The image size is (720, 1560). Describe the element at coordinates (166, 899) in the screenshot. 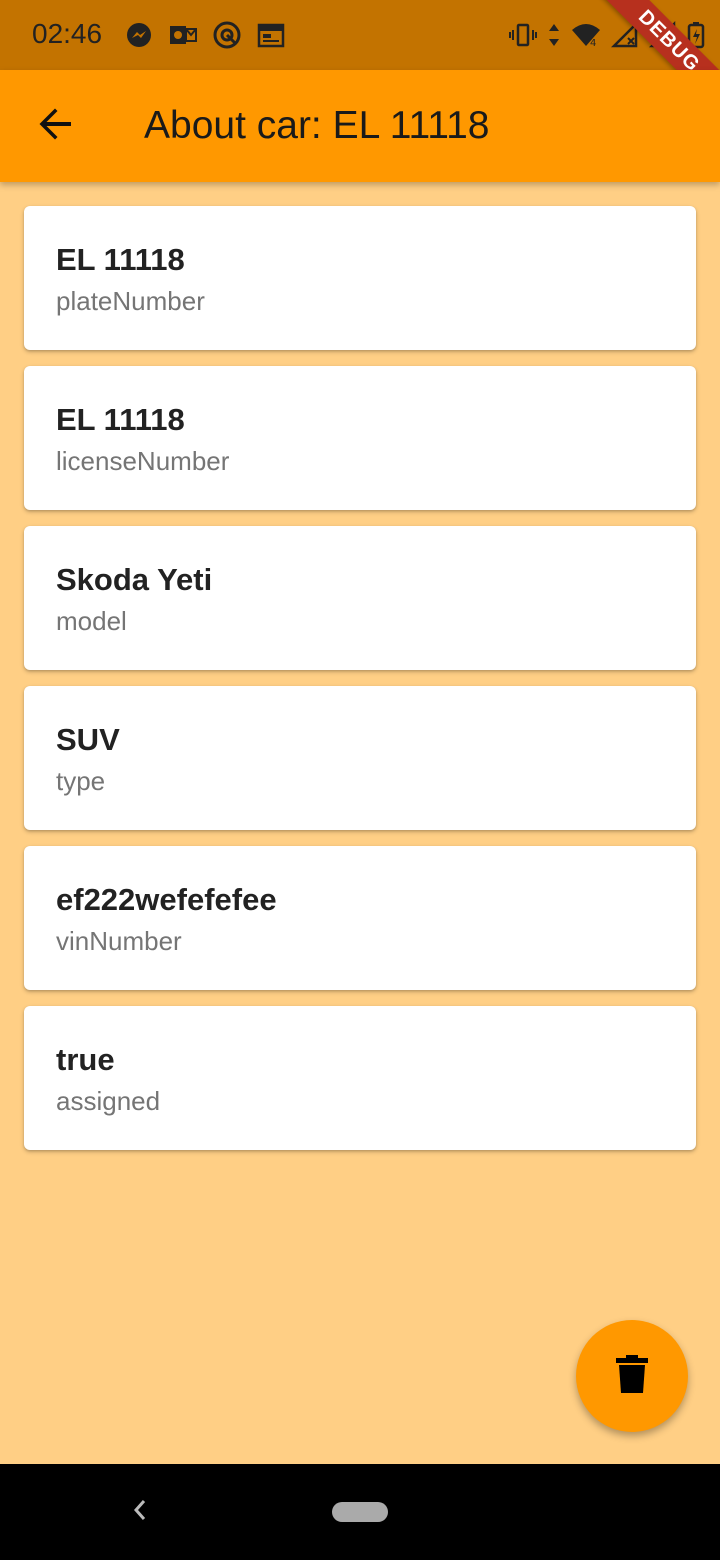

I see `detail-value: ef222wefefefee` at that location.